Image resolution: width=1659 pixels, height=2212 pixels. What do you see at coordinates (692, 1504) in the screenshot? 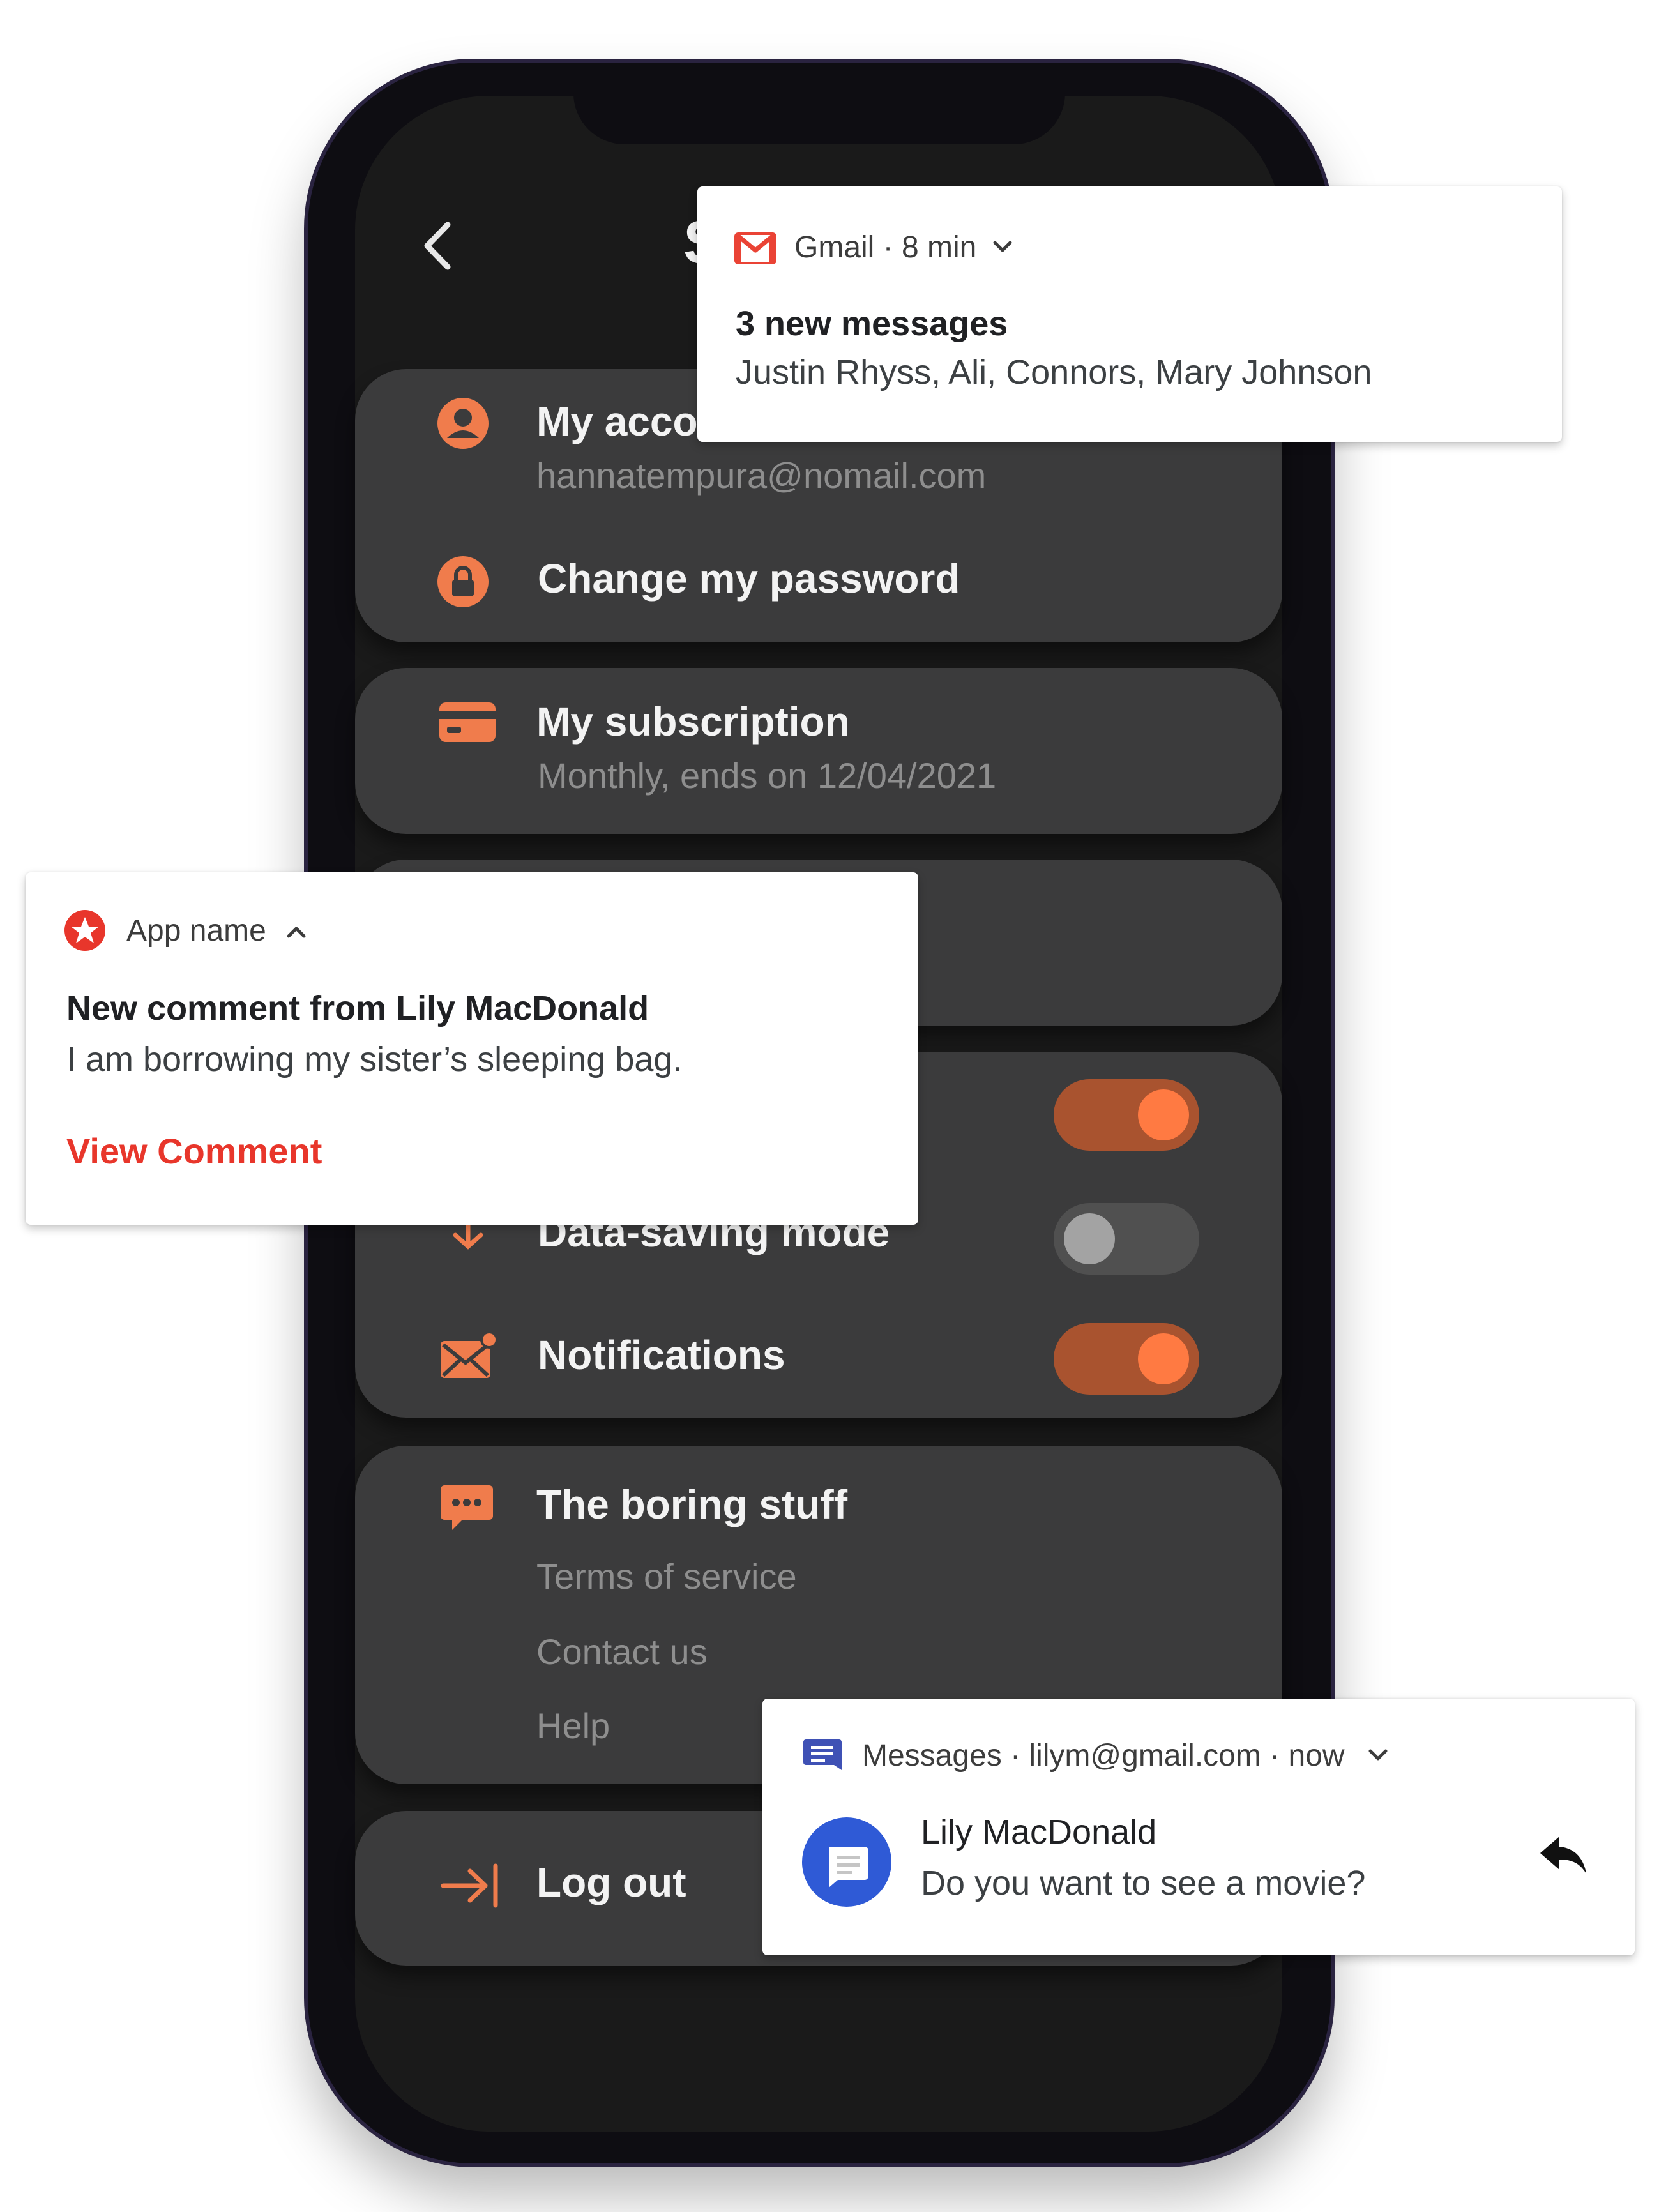
I see `boring-stuff-title: The boring stuff` at bounding box center [692, 1504].